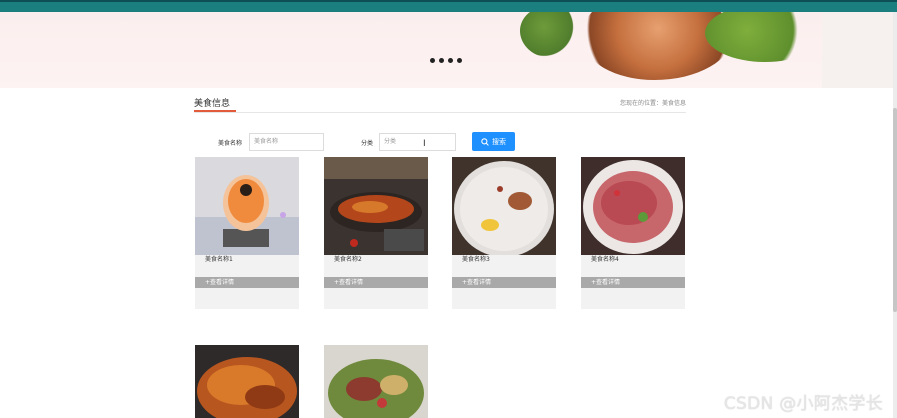  Describe the element at coordinates (417, 142) in the screenshot. I see `category-input: 分类` at that location.